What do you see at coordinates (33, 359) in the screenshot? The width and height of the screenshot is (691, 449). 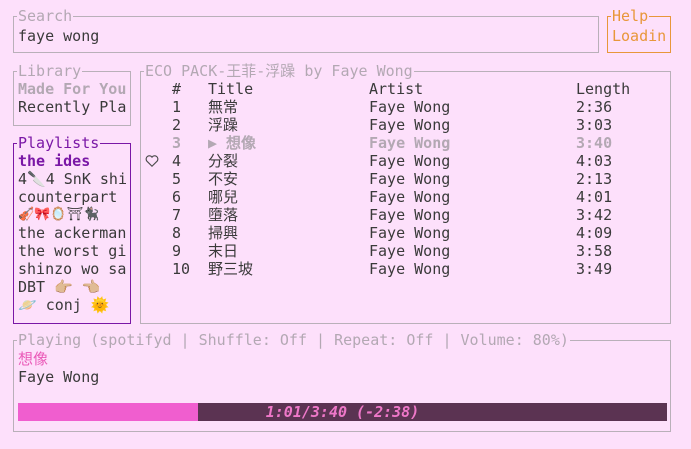 I see `now-playing-song: 想像` at bounding box center [33, 359].